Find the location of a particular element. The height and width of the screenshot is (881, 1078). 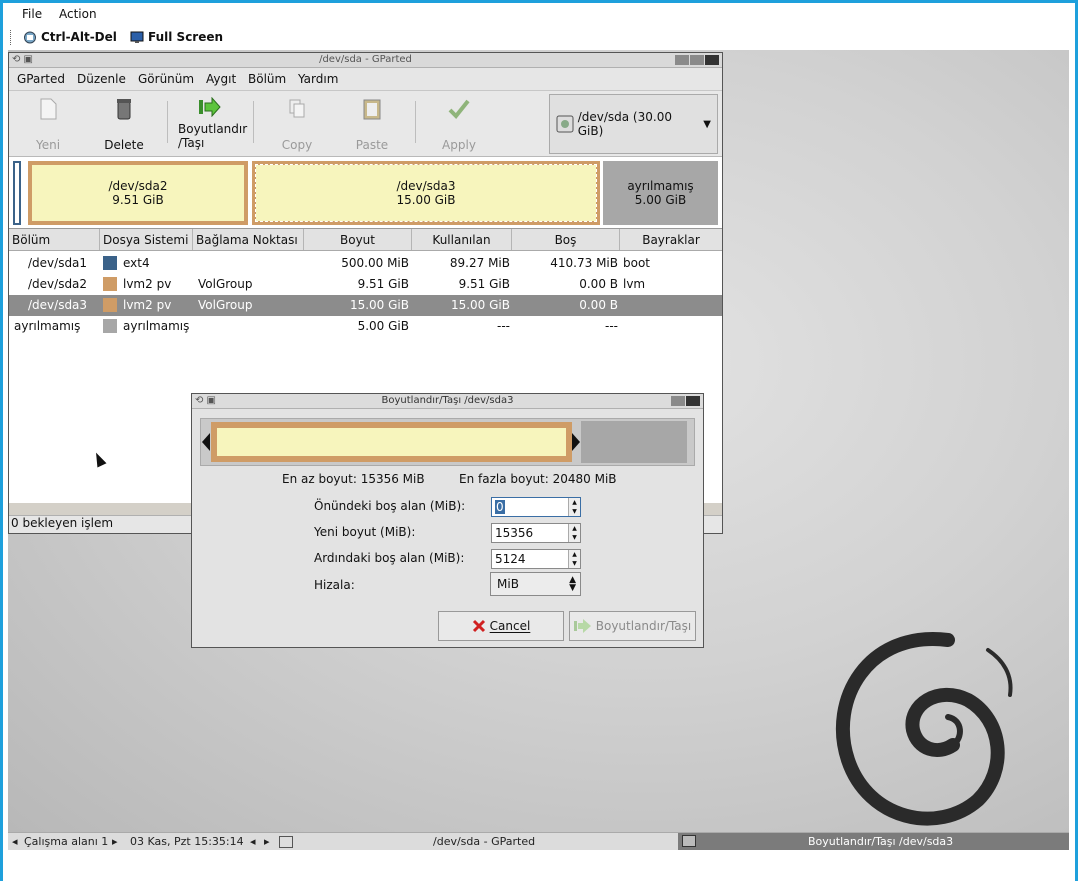

apply-button: Apply is located at coordinates (459, 124).